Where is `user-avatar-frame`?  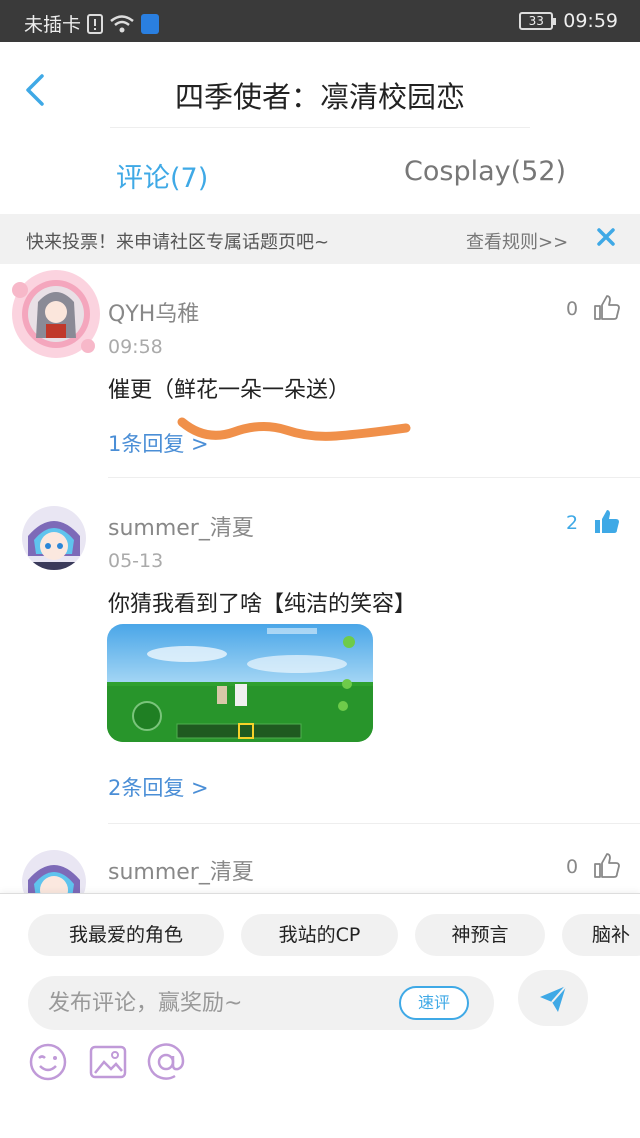
user-avatar-frame is located at coordinates (56, 314).